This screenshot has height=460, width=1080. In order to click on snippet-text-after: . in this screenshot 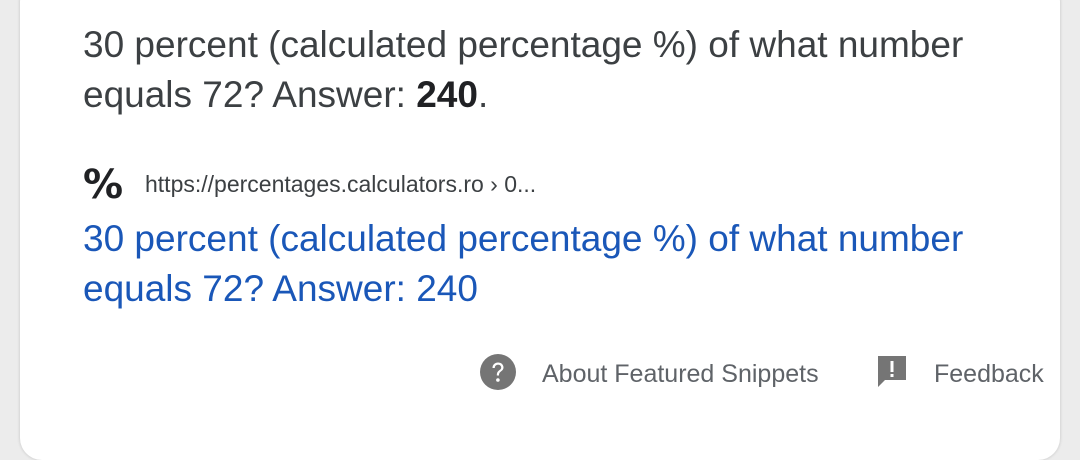, I will do `click(483, 94)`.